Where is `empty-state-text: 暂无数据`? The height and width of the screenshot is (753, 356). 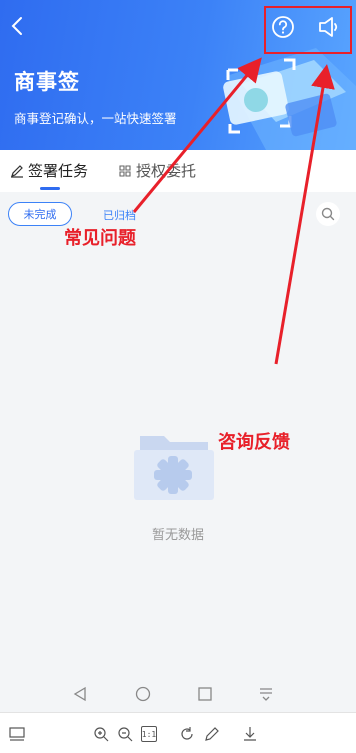 empty-state-text: 暂无数据 is located at coordinates (177, 535).